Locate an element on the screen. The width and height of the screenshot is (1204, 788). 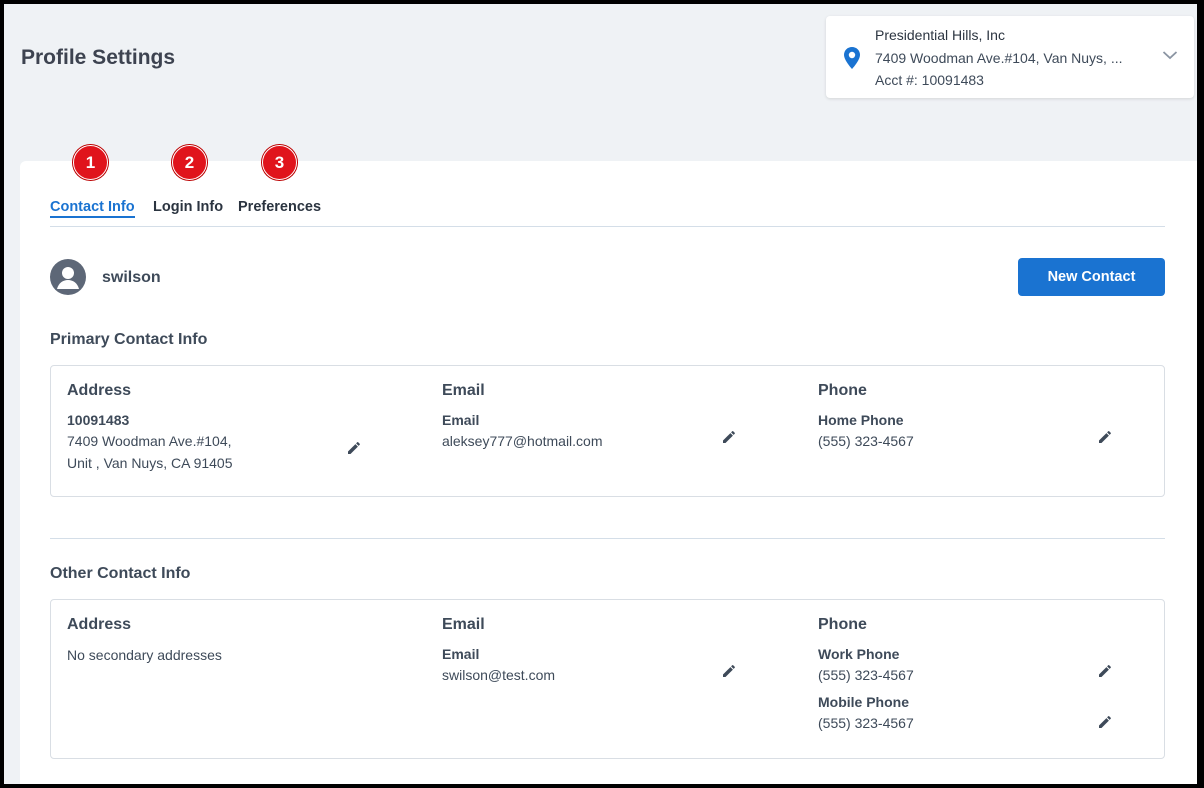
mobile-phone-label: Mobile Phone is located at coordinates (863, 702).